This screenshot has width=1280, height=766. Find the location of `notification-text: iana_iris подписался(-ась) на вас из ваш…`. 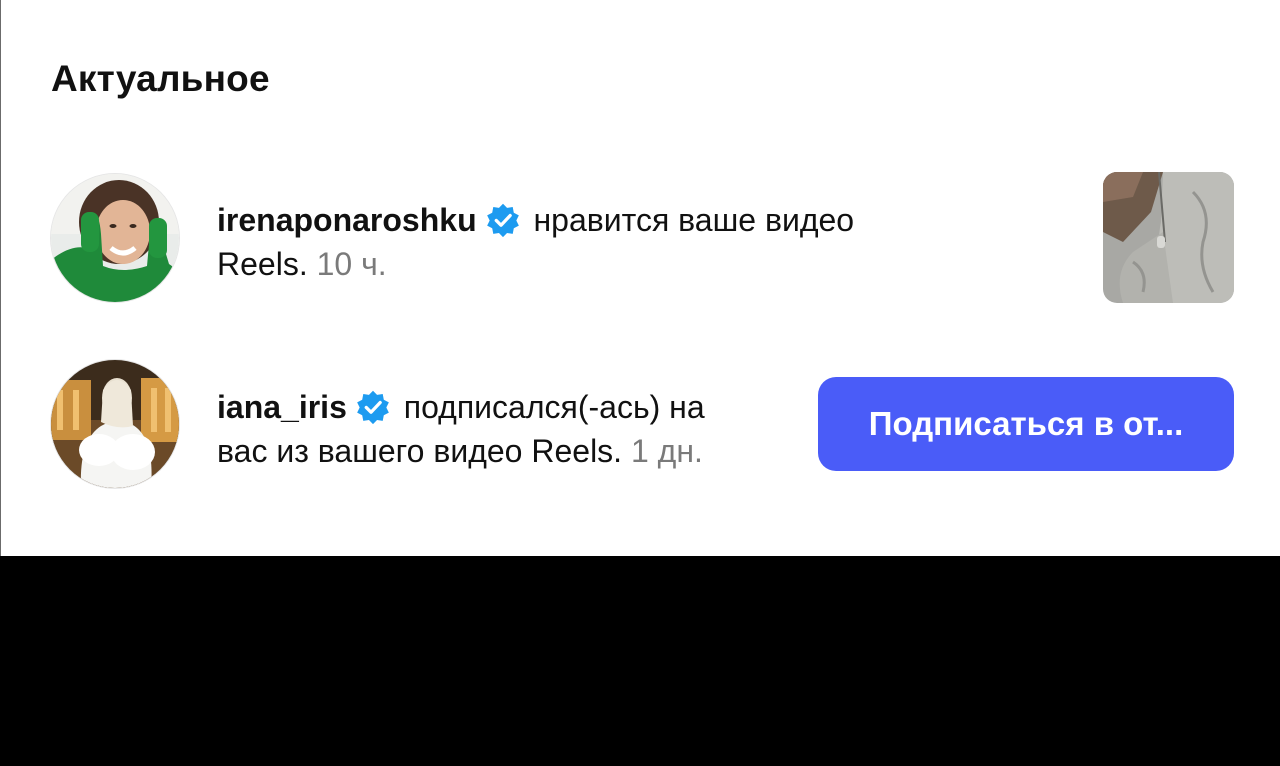

notification-text: iana_iris подписался(-ась) на вас из ваш… is located at coordinates (517, 429).